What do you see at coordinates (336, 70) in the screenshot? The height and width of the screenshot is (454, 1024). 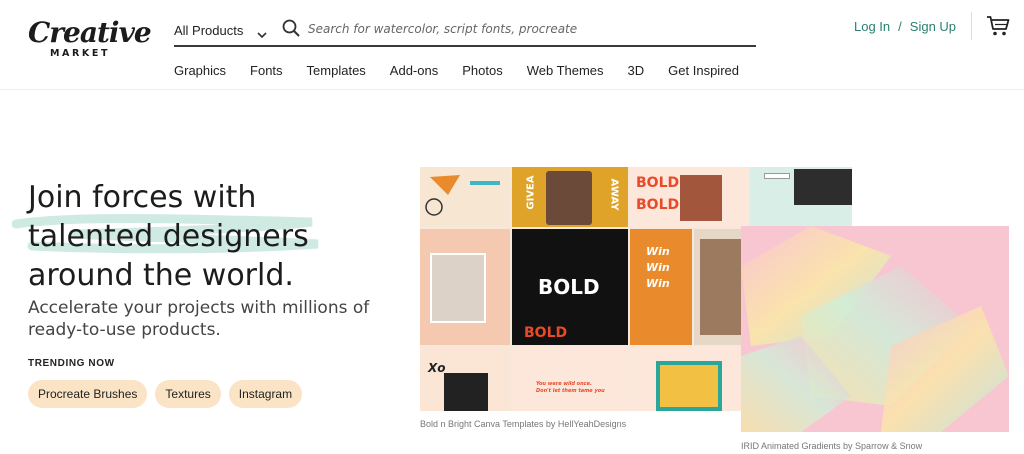 I see `nav-item-templates: Templates` at bounding box center [336, 70].